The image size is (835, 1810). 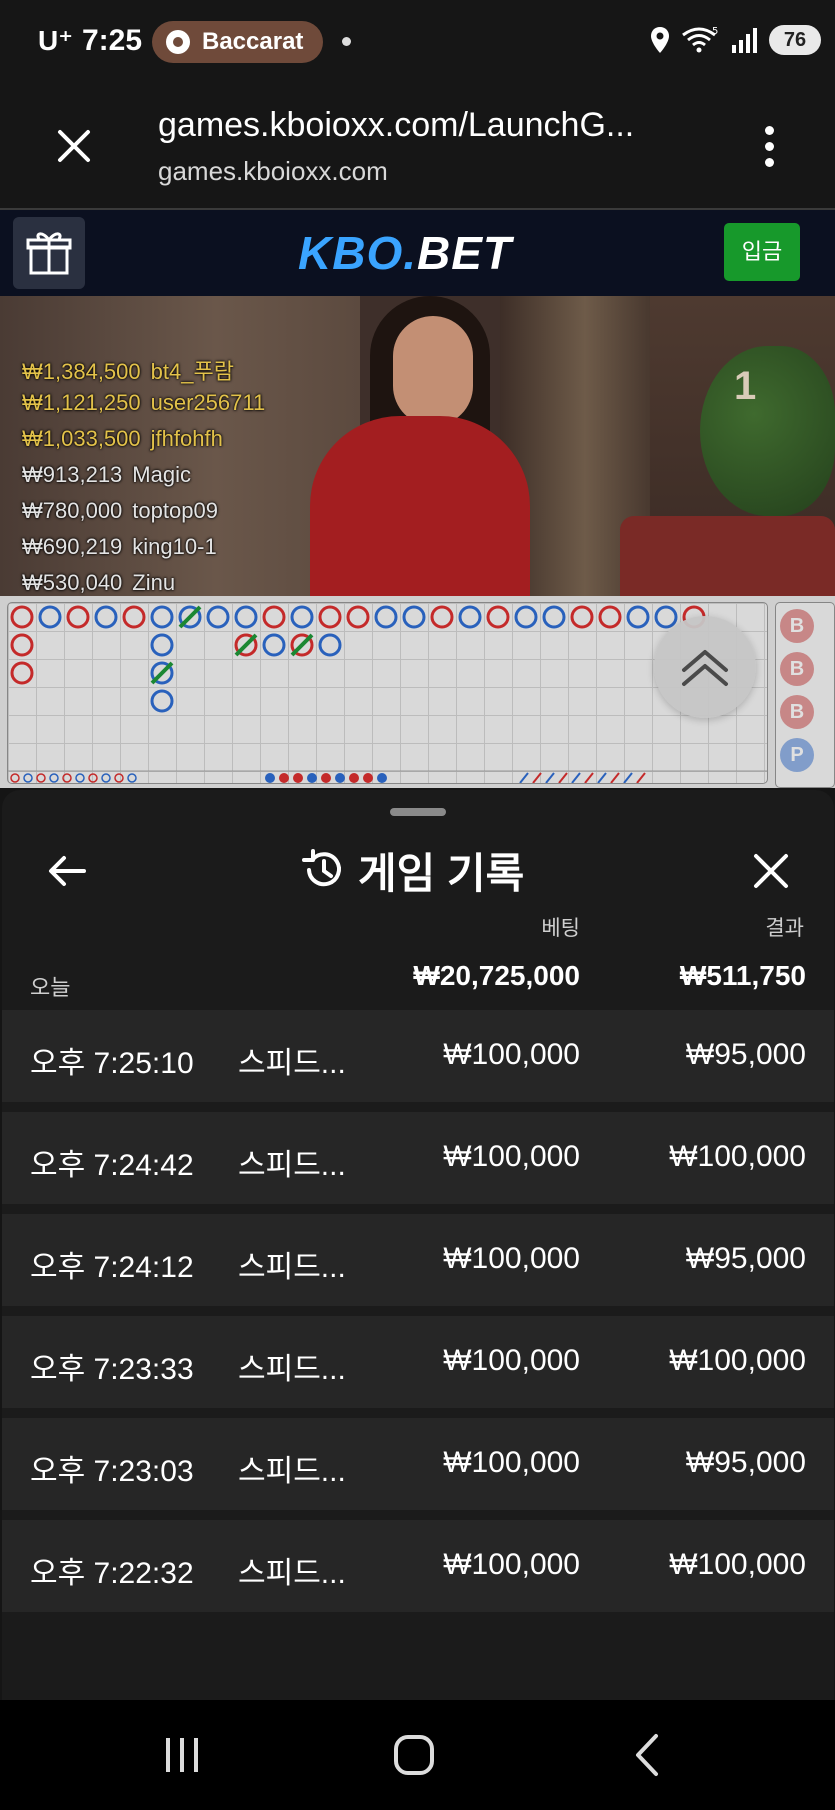 I want to click on winner-user: bt4_푸람, so click(x=192, y=371).